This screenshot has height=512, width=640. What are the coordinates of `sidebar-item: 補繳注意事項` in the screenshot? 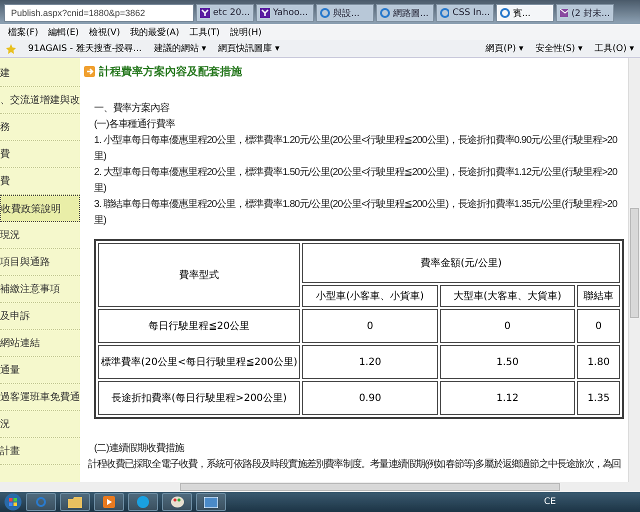 It's located at (40, 289).